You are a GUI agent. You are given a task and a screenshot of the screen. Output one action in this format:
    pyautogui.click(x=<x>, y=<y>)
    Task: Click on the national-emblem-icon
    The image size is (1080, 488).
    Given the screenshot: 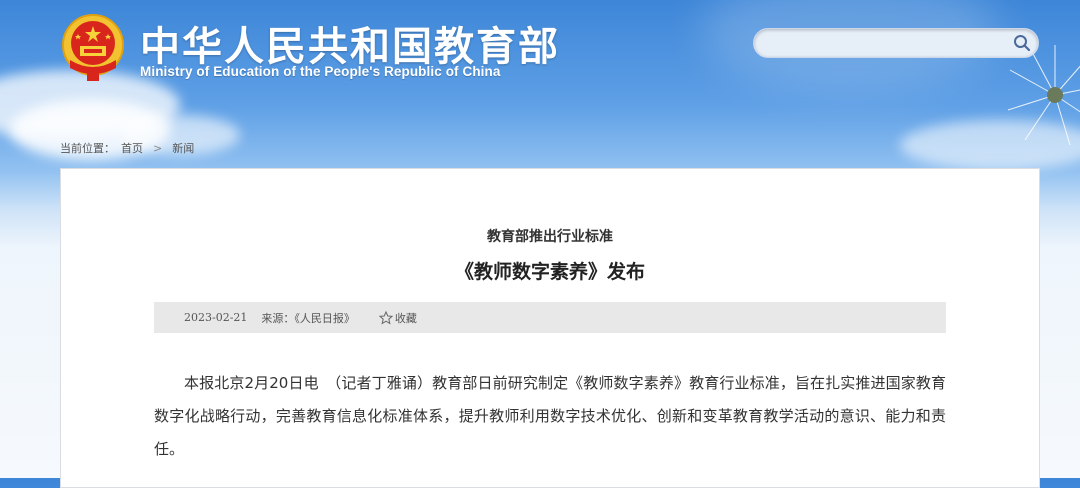 What is the action you would take?
    pyautogui.click(x=93, y=47)
    